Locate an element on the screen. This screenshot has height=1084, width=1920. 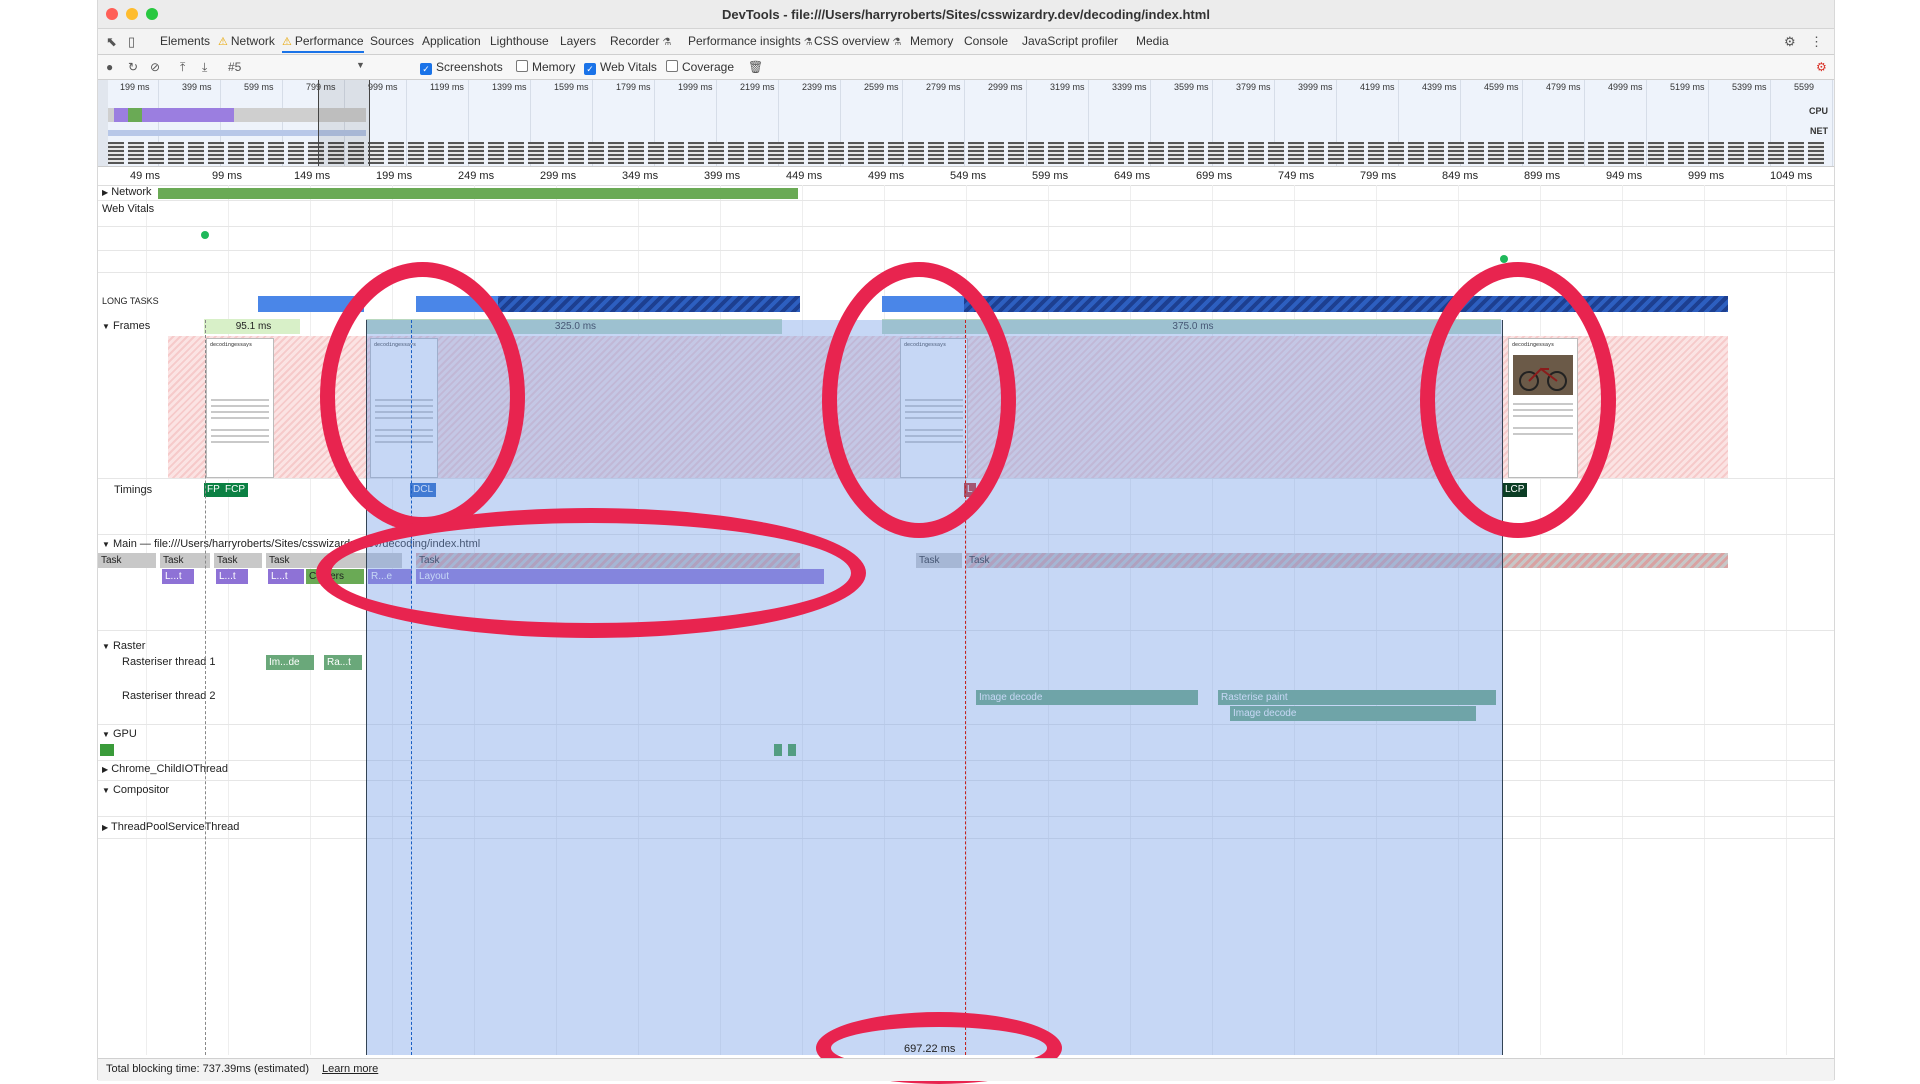
thread-pool-track-label: ▶ ThreadPoolServiceThread is located at coordinates (170, 827).